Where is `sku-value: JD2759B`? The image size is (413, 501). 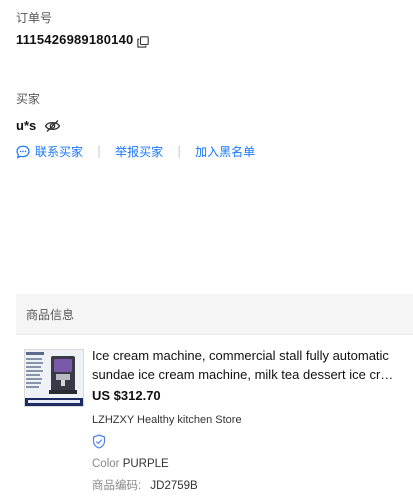
sku-value: JD2759B is located at coordinates (174, 486).